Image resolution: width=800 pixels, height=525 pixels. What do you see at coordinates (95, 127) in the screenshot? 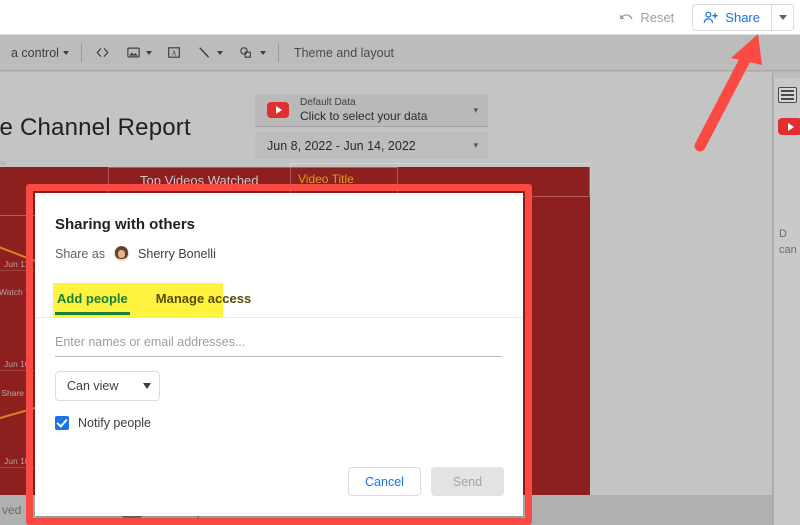
I see `page-title: le Channel Report` at bounding box center [95, 127].